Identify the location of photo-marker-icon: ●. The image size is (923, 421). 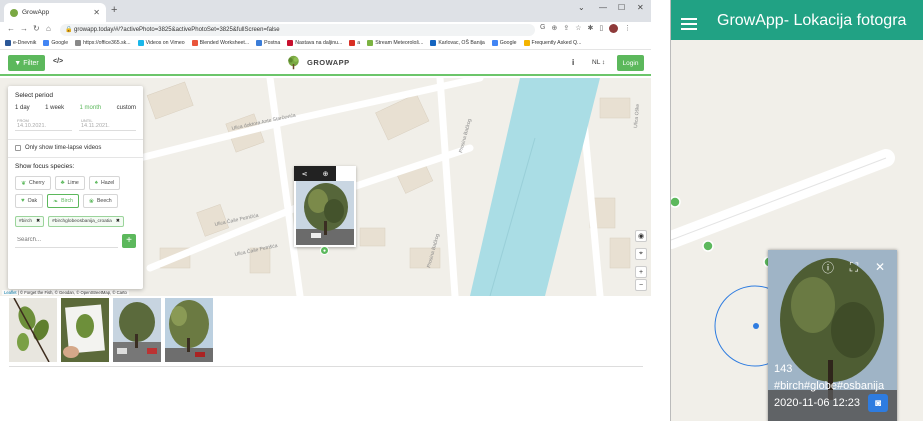
(324, 250).